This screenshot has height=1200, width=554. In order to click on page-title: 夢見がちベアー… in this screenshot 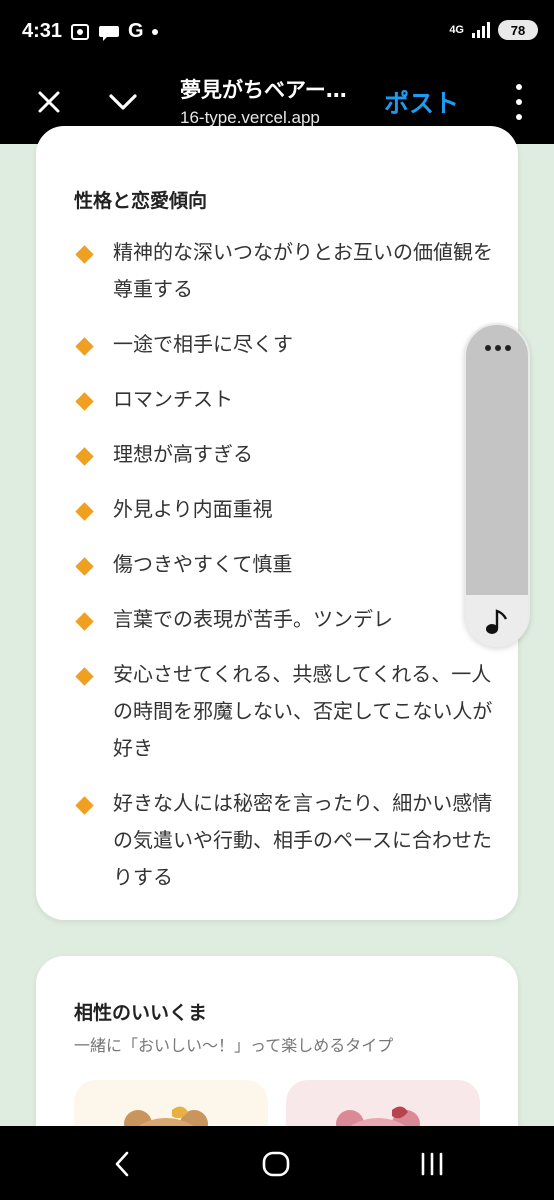, I will do `click(263, 90)`.